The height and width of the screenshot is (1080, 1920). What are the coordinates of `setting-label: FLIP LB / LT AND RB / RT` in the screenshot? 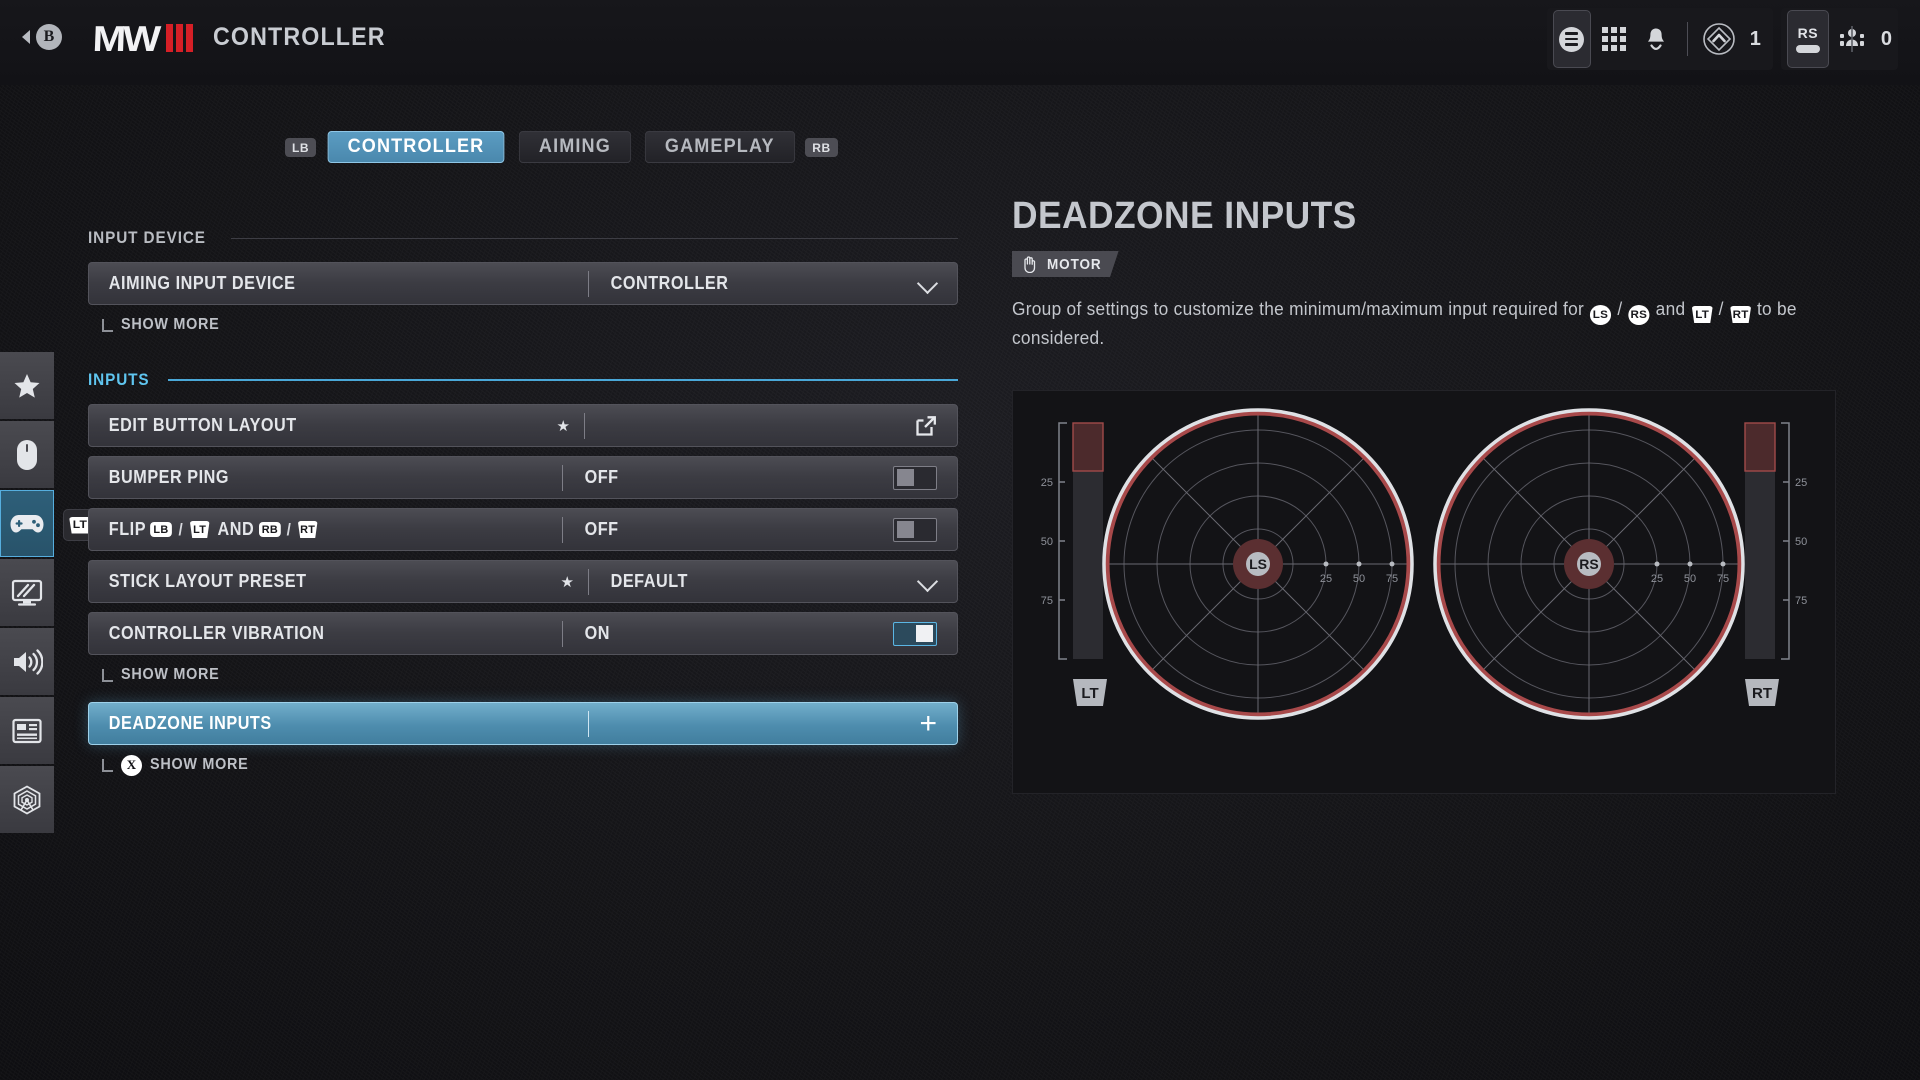 It's located at (302, 529).